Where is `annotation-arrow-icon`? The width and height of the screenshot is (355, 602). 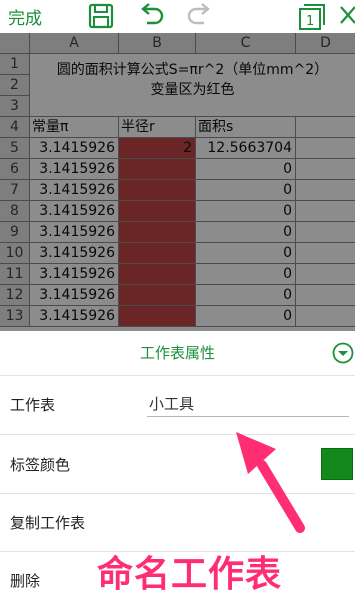 annotation-arrow-icon is located at coordinates (270, 482).